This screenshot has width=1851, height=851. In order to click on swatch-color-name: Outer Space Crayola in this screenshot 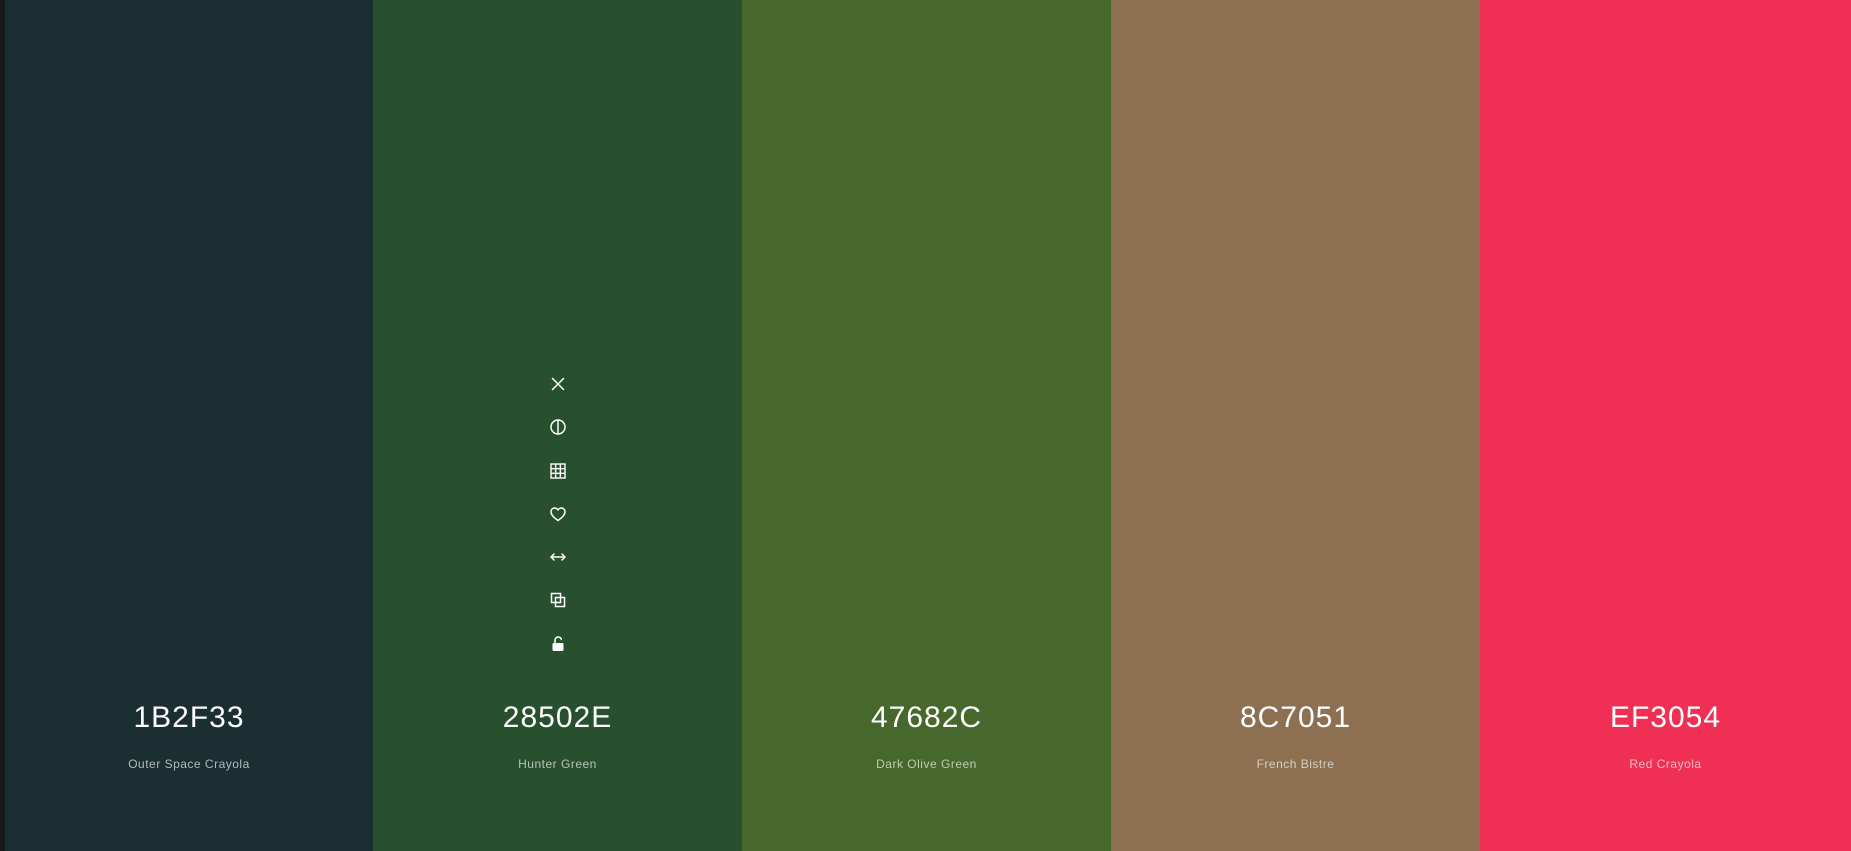, I will do `click(189, 764)`.